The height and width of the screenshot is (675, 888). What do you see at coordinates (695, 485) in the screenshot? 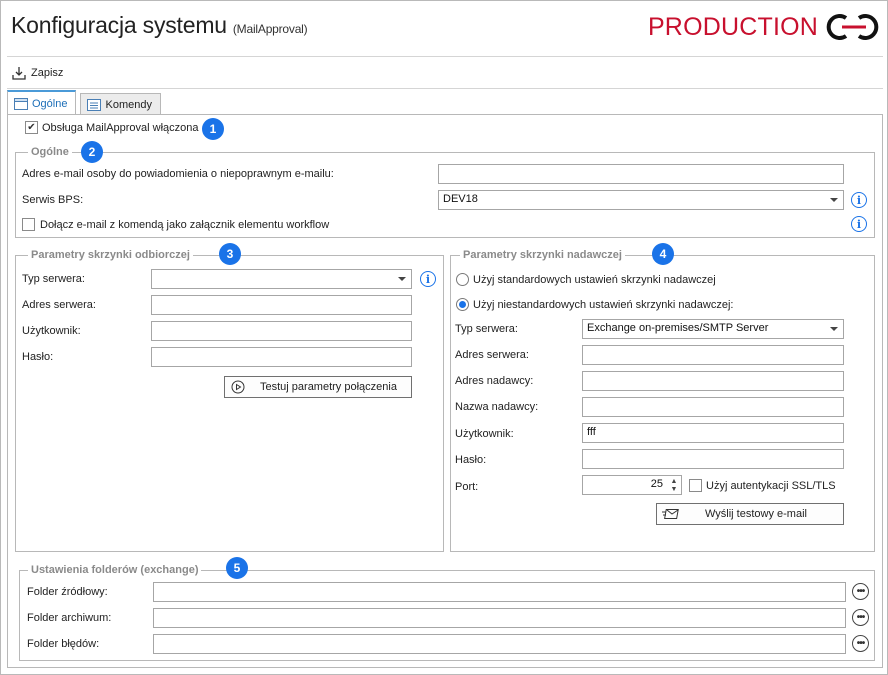
I see `ssl-checkbox` at bounding box center [695, 485].